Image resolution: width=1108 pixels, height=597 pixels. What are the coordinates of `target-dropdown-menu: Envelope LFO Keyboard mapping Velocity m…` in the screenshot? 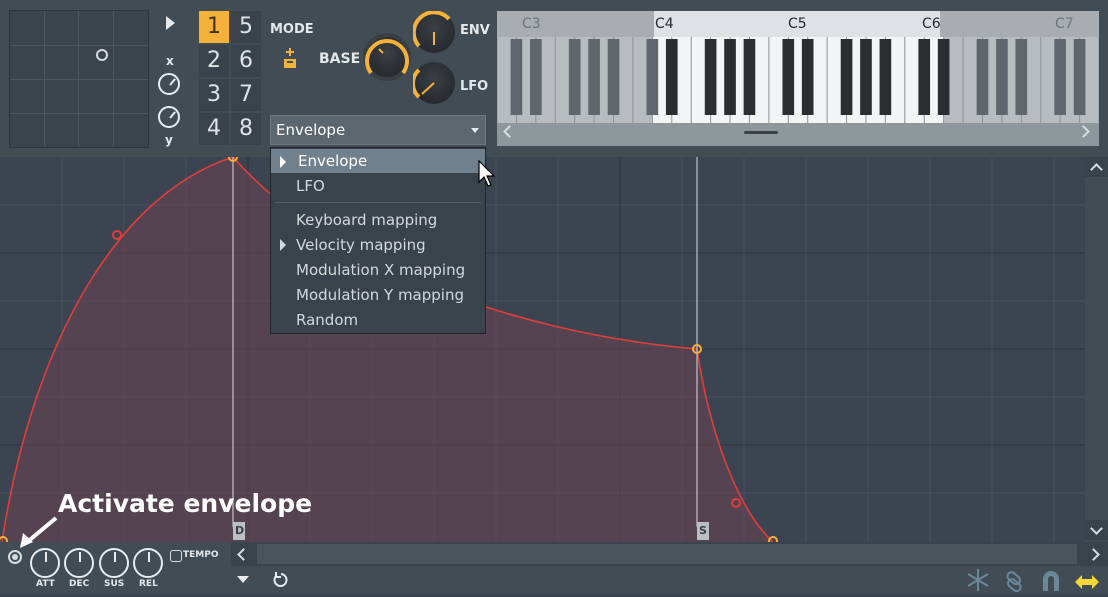 It's located at (378, 240).